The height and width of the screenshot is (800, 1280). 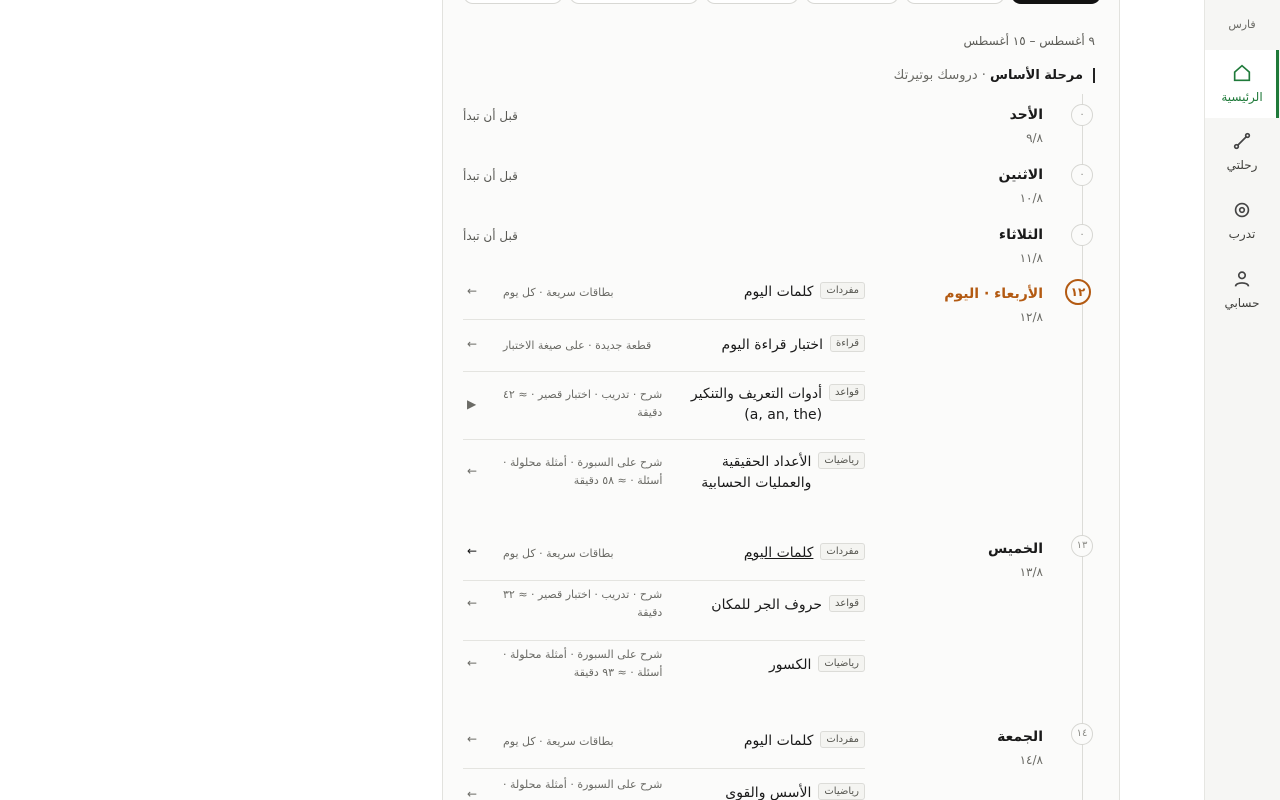 What do you see at coordinates (582, 604) in the screenshot?
I see `task-meta: شرح · تدريب · اختبار قصير · ≈ ٣٢ دقيقة` at bounding box center [582, 604].